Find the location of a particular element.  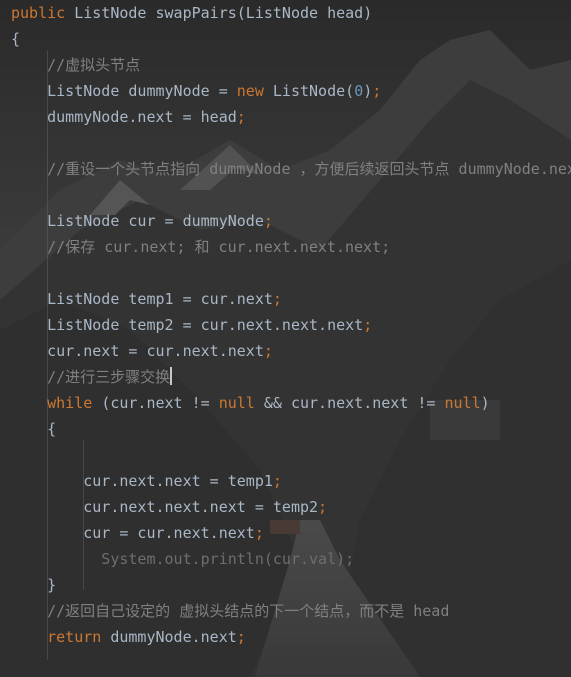

code-token: && cur.next.next != is located at coordinates (354, 403).